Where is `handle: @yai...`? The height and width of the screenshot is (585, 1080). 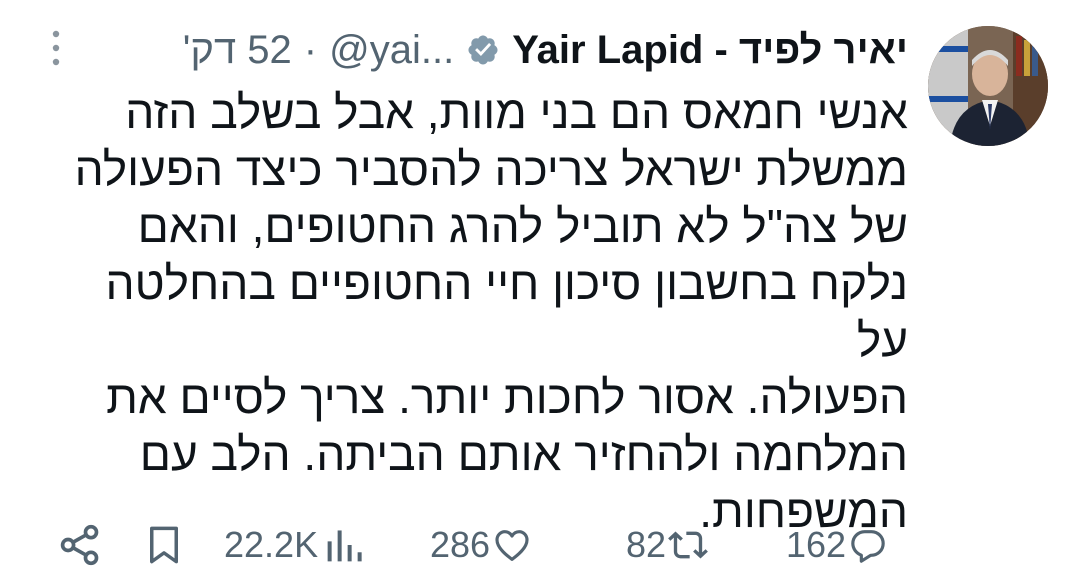 handle: @yai... is located at coordinates (391, 50).